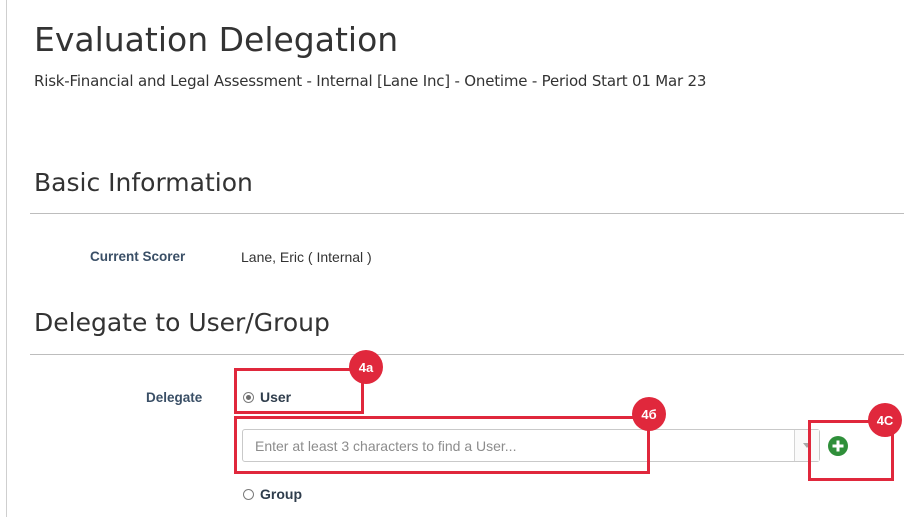  I want to click on delegate-section-heading: Delegate to User/Group, so click(182, 322).